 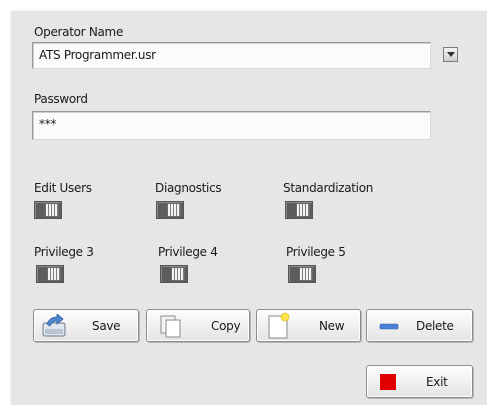 I want to click on save-button: Save, so click(x=86, y=325).